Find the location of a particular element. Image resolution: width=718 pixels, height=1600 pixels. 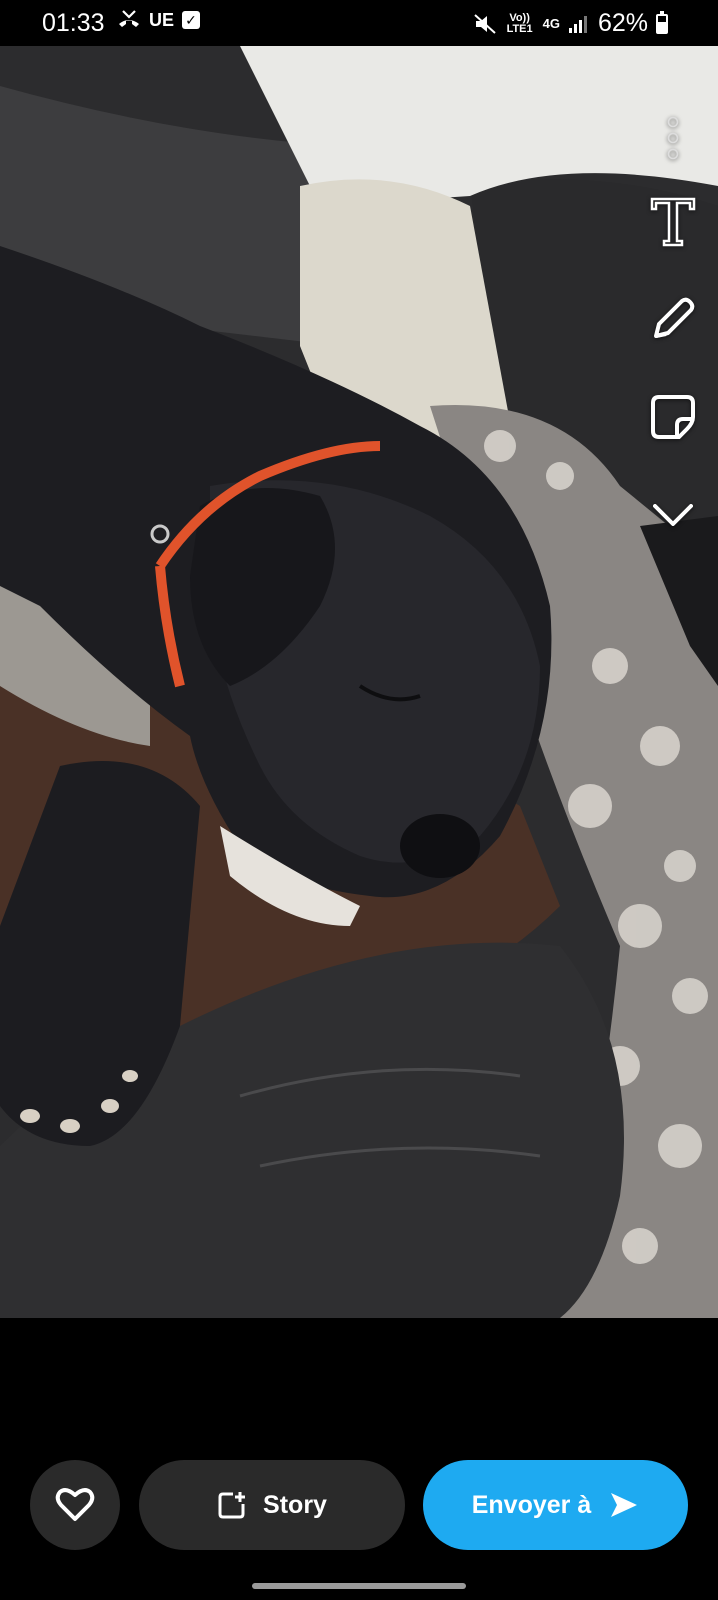

mute-icon is located at coordinates (484, 23).